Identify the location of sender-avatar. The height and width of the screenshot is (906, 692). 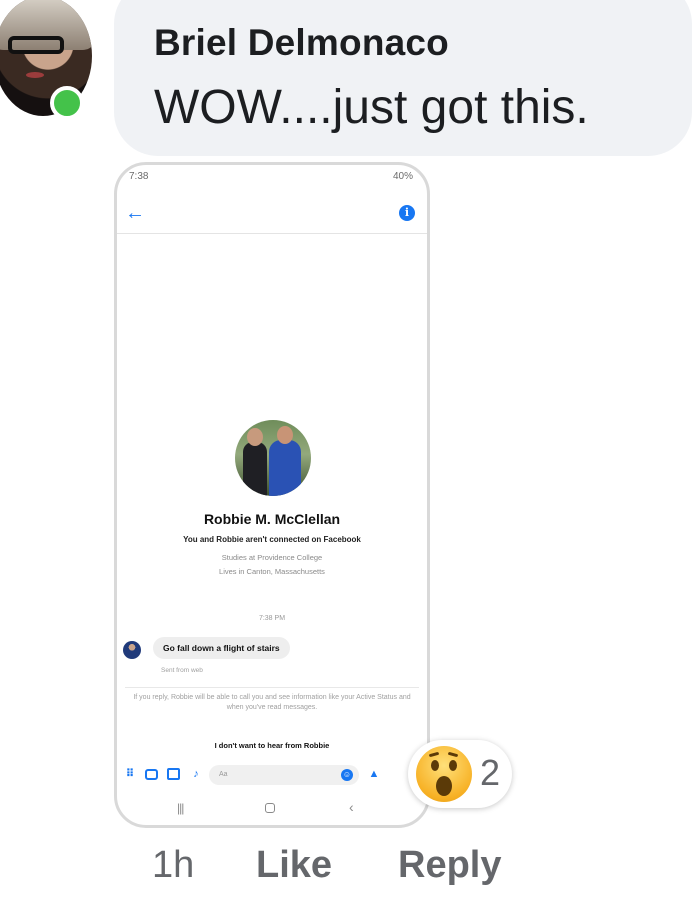
(132, 650).